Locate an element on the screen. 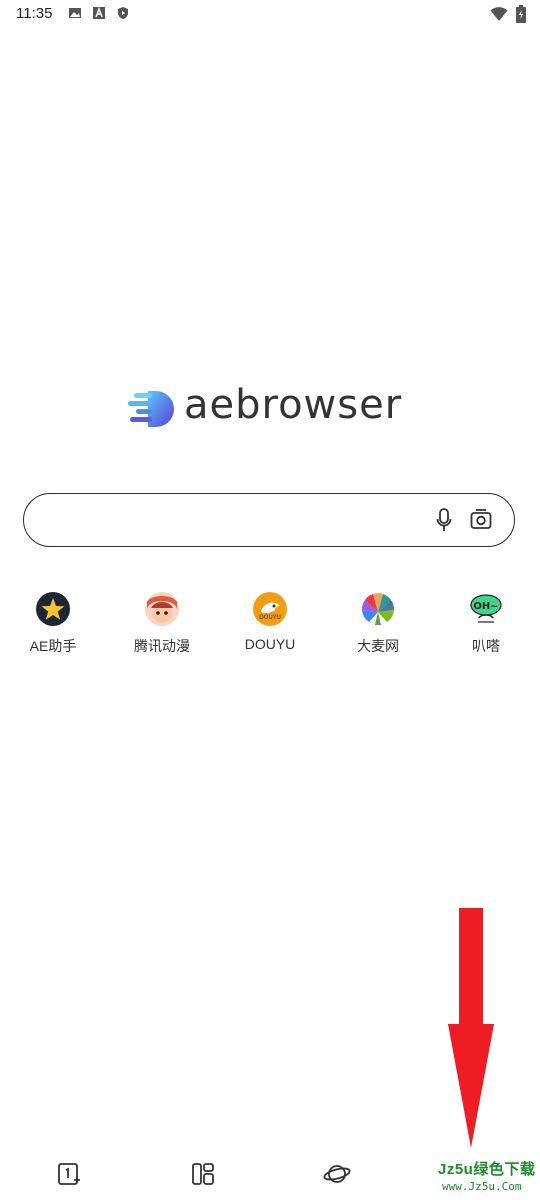 Image resolution: width=540 pixels, height=1200 pixels. status-icons-left is located at coordinates (99, 13).